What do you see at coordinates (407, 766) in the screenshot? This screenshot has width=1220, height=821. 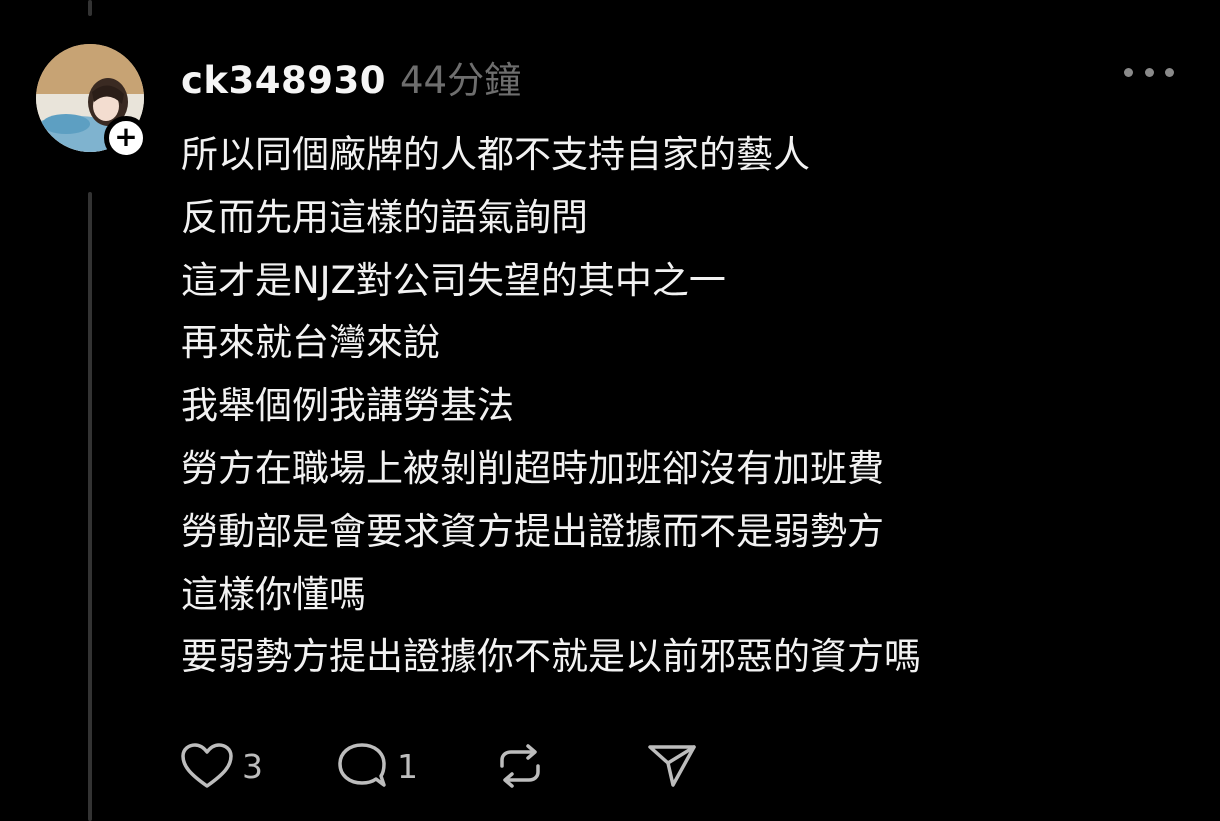 I see `reply-count: 1` at bounding box center [407, 766].